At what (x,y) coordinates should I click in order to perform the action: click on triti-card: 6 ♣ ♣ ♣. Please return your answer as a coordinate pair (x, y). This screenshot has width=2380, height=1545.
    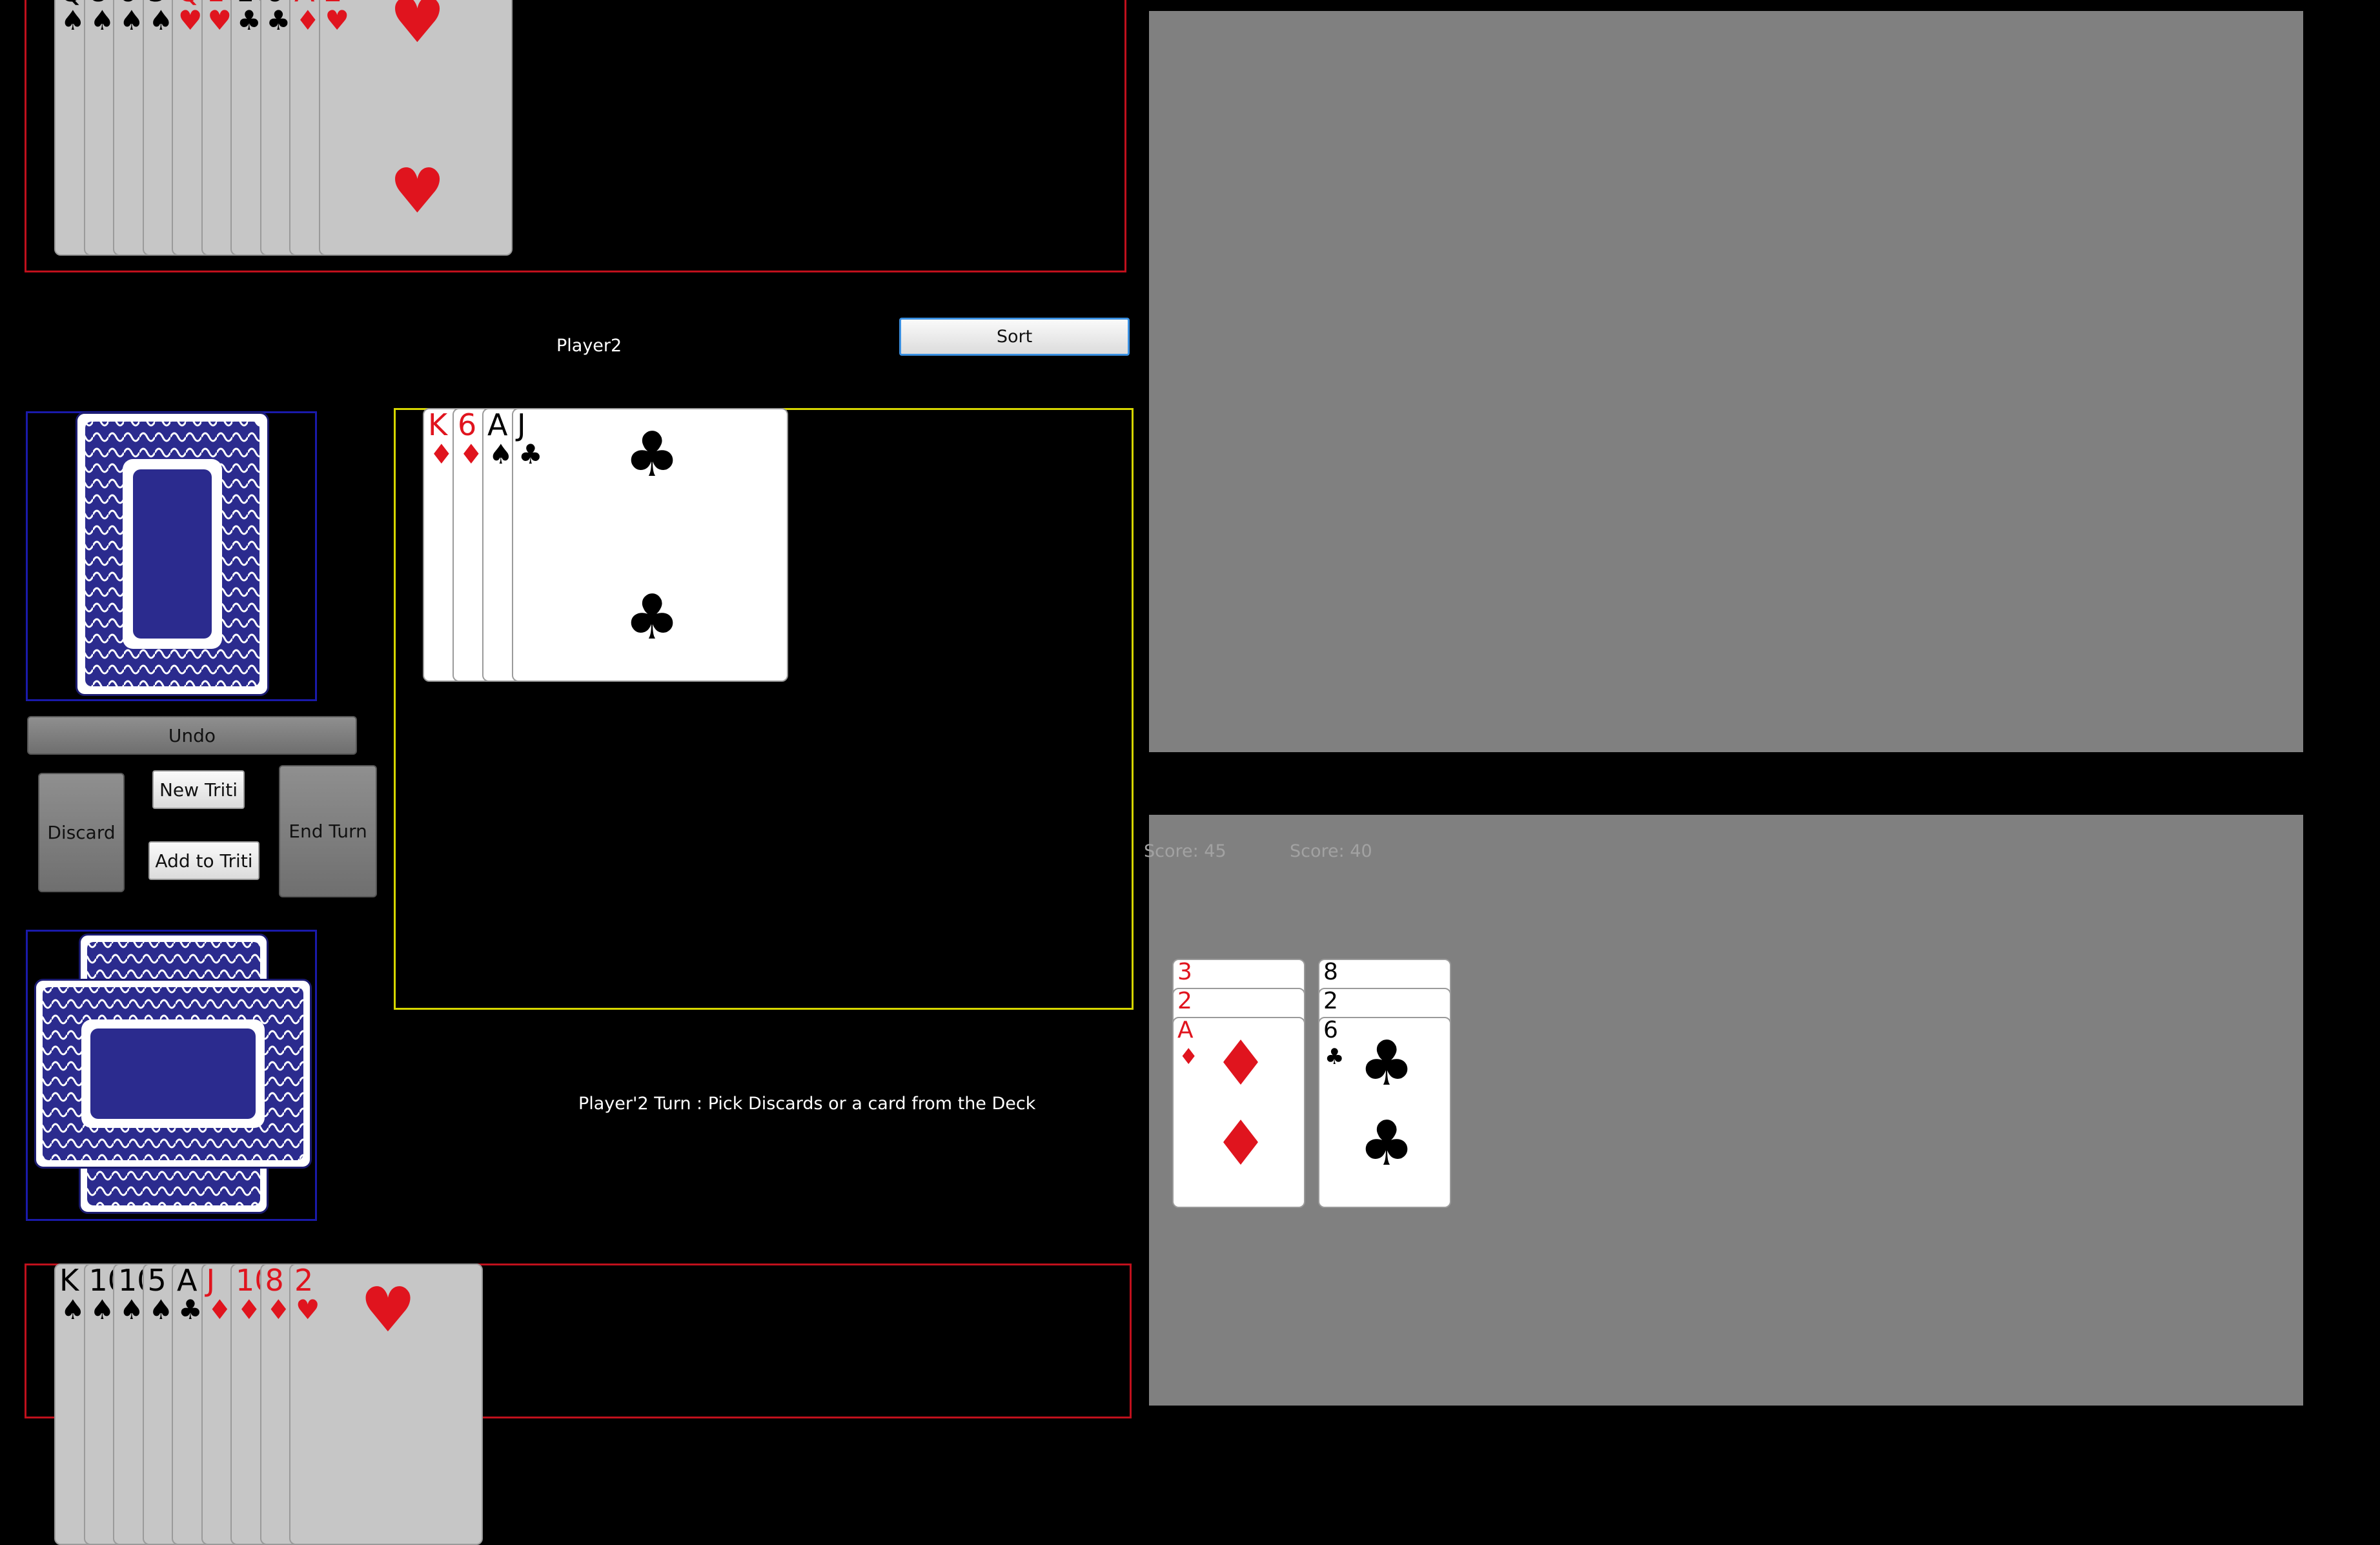
    Looking at the image, I should click on (1384, 1112).